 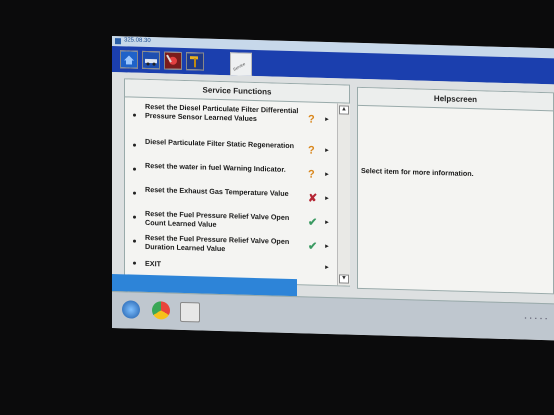 I want to click on cross-icon: ✘, so click(x=313, y=198).